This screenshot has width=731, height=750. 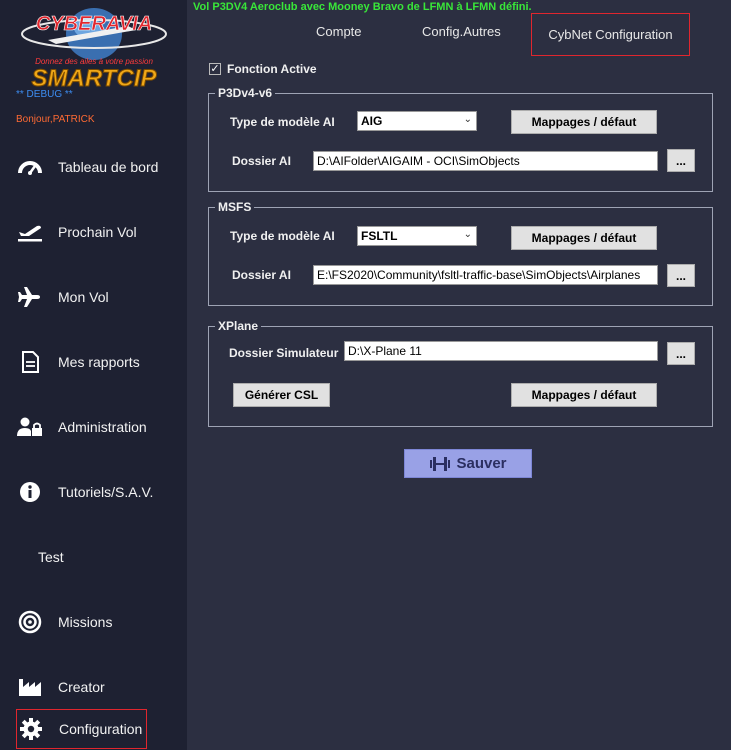 What do you see at coordinates (95, 77) in the screenshot?
I see `logo-bottom-text: SMARTCIP` at bounding box center [95, 77].